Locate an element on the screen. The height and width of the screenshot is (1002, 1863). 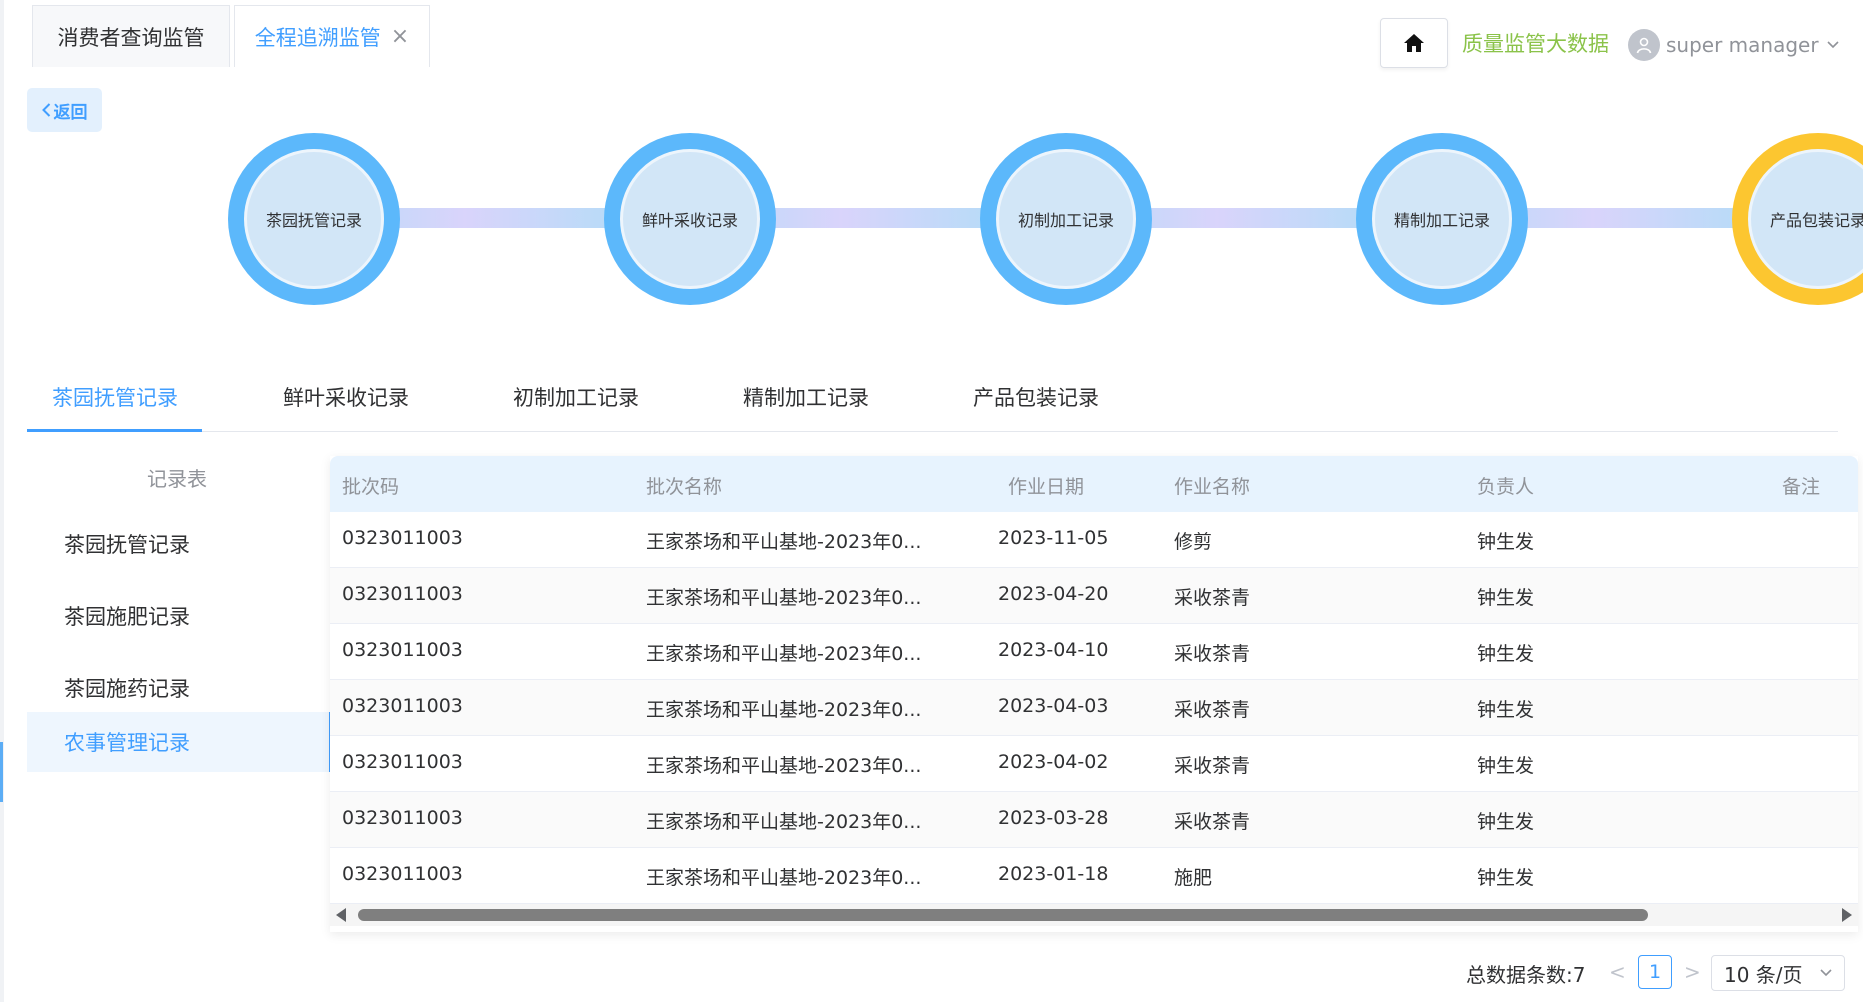
timeline-step-packaging: 产品包装记录 is located at coordinates (1797, 219).